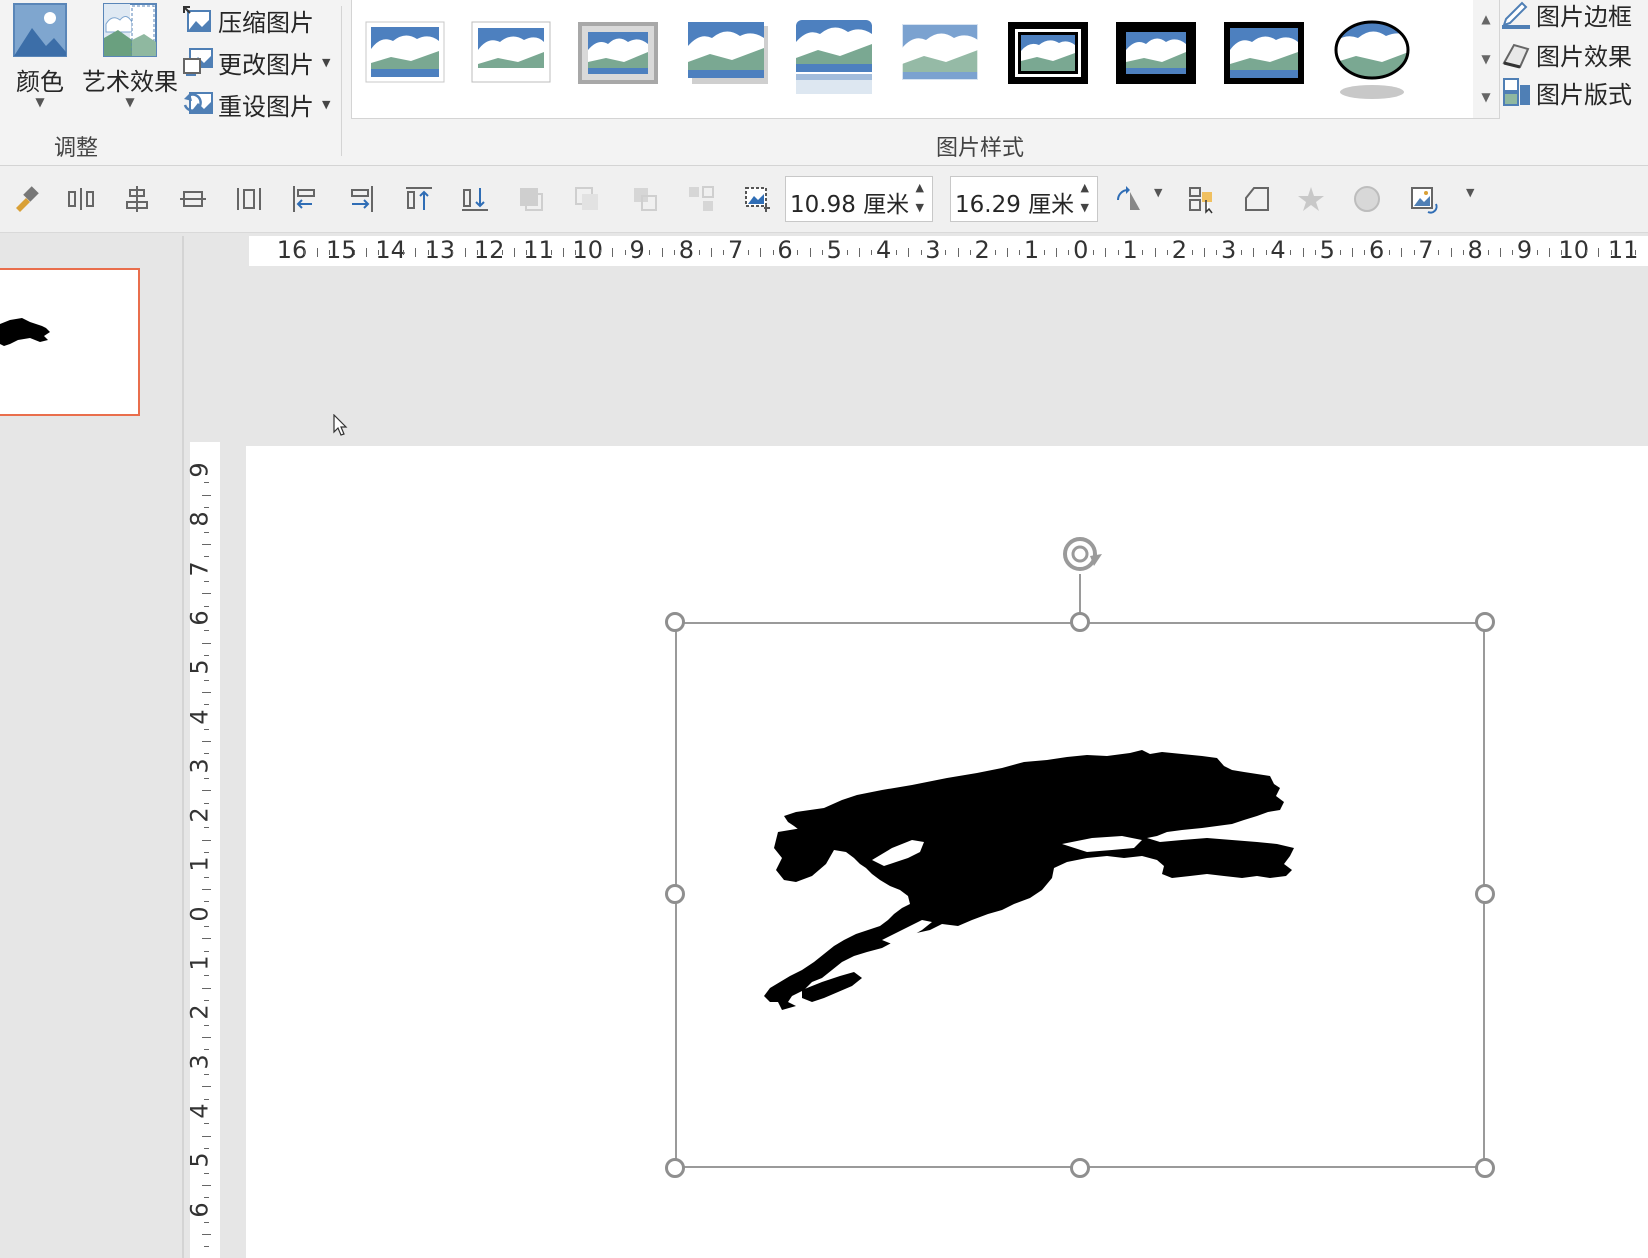 The height and width of the screenshot is (1258, 1648). I want to click on picture-effects-button: 图片效果, so click(1566, 54).